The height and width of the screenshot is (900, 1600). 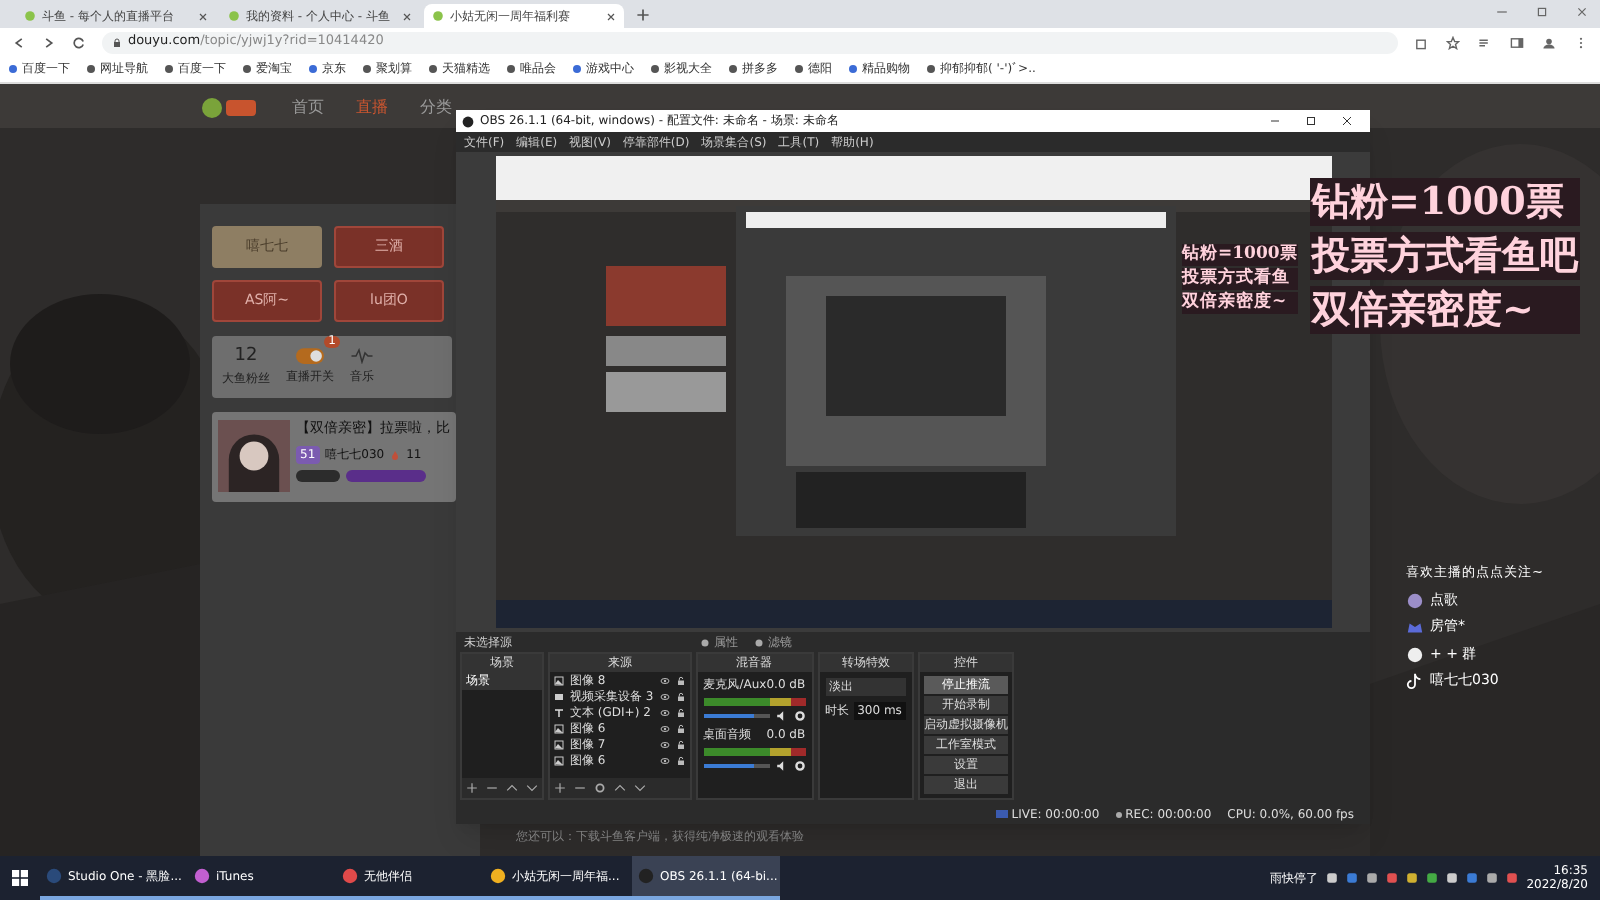 I want to click on restore-icon, so click(x=1542, y=12).